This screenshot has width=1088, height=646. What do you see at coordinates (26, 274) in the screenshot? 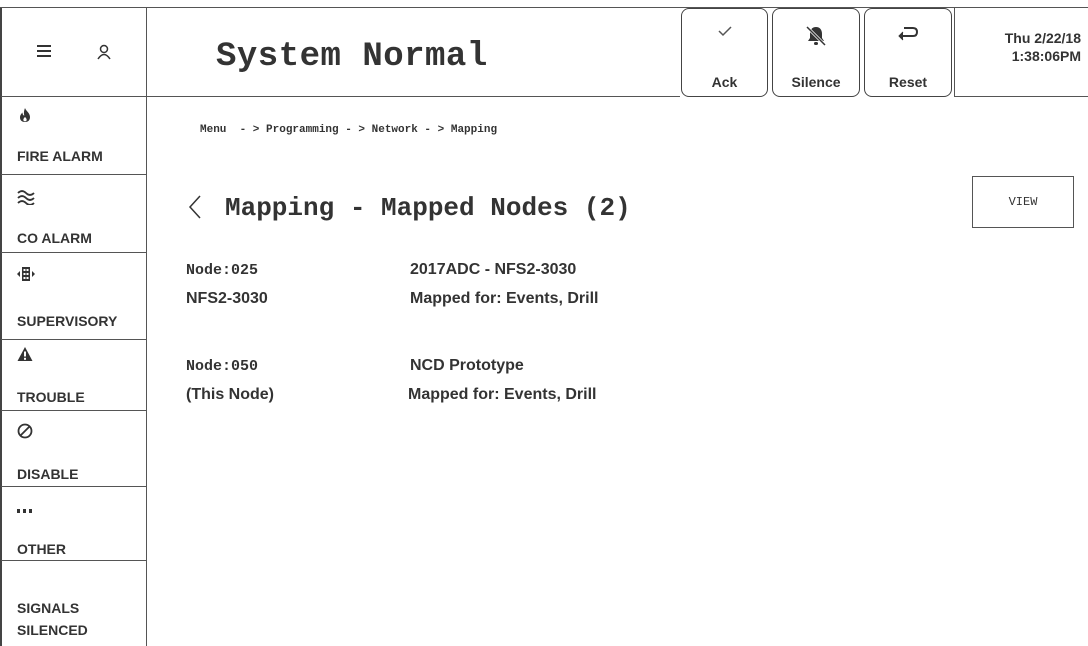
I see `building-icon` at bounding box center [26, 274].